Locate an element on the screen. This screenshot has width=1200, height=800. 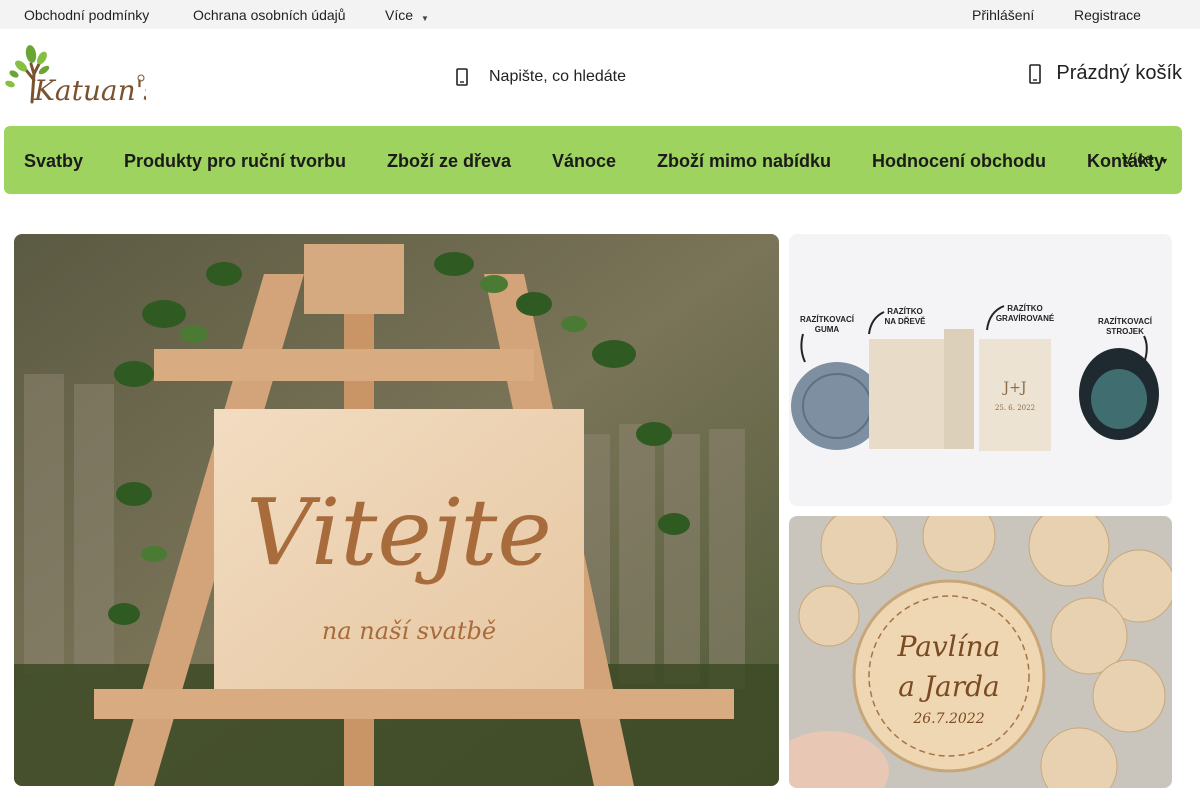
login-link: Přihlášení is located at coordinates (1003, 15).